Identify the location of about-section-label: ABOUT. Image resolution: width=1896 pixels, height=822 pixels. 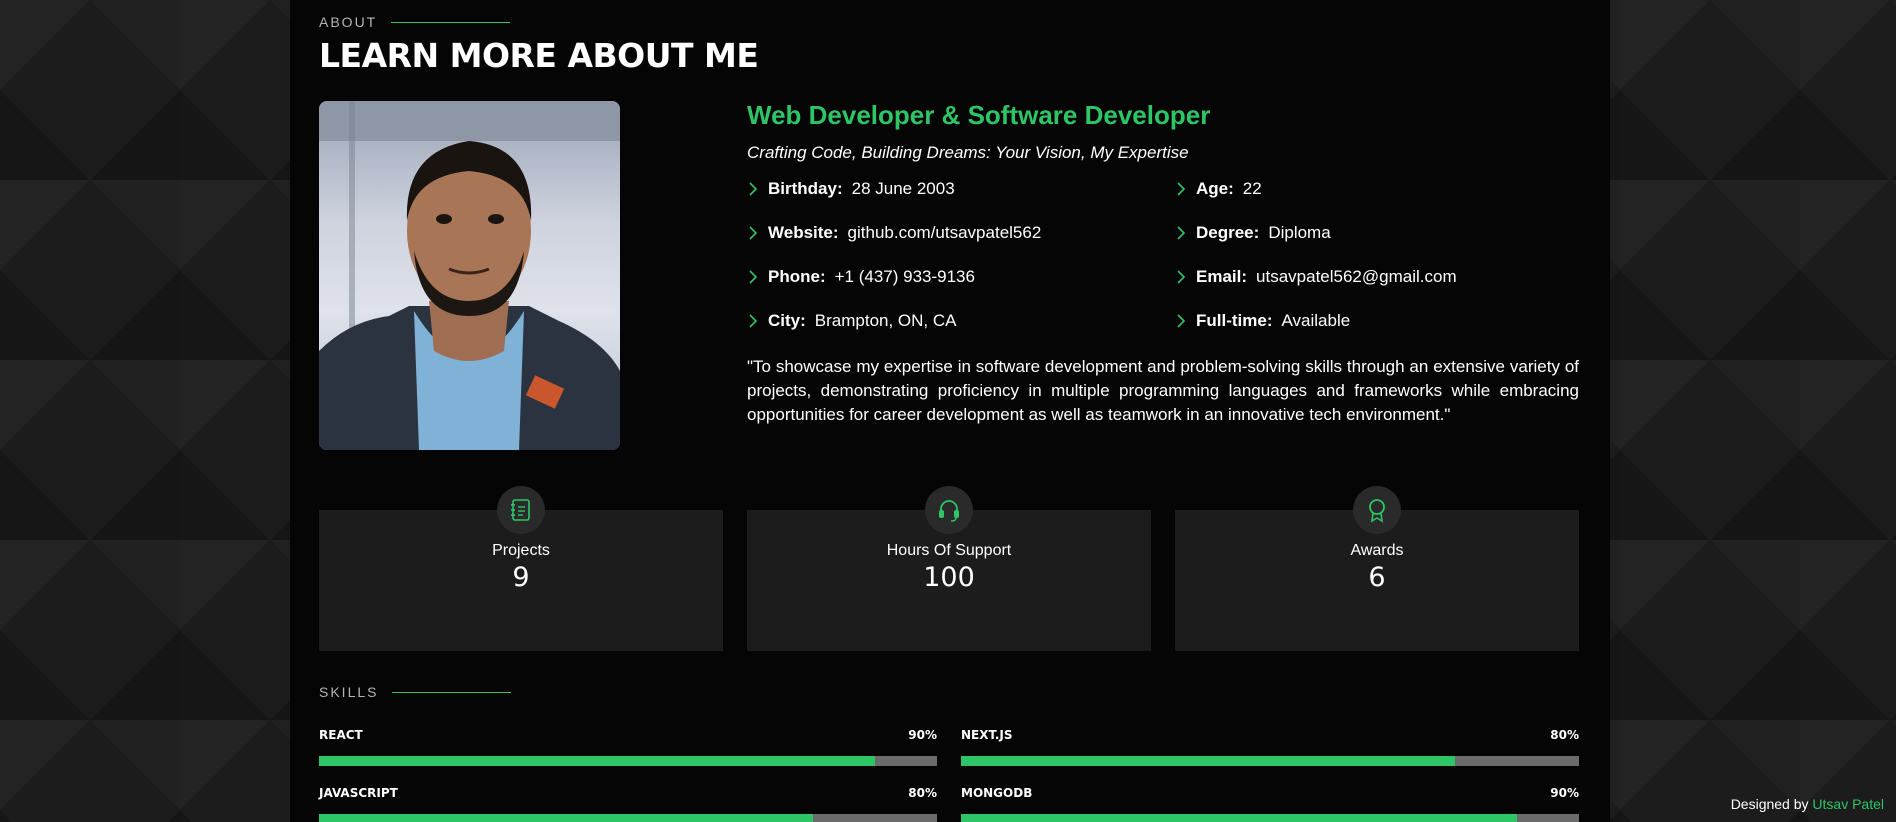
(348, 22).